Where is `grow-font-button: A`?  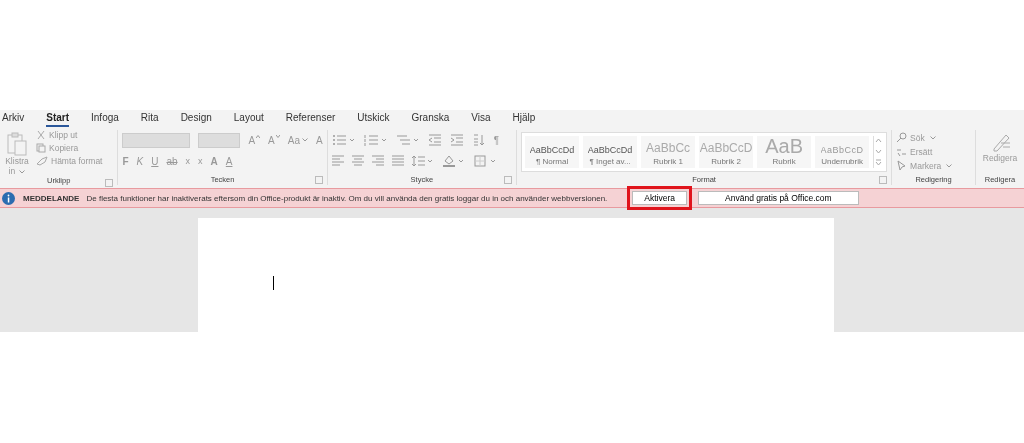
grow-font-button: A is located at coordinates (254, 140).